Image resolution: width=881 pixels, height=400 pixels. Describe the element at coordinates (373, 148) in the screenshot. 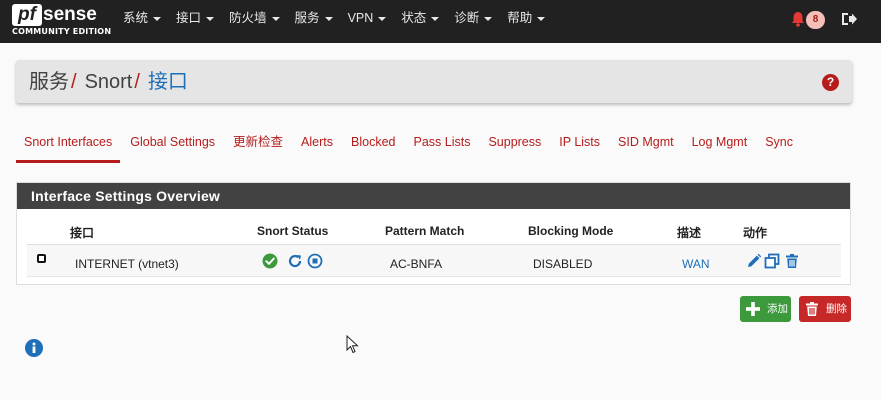

I see `tab-blocked: Blocked` at that location.